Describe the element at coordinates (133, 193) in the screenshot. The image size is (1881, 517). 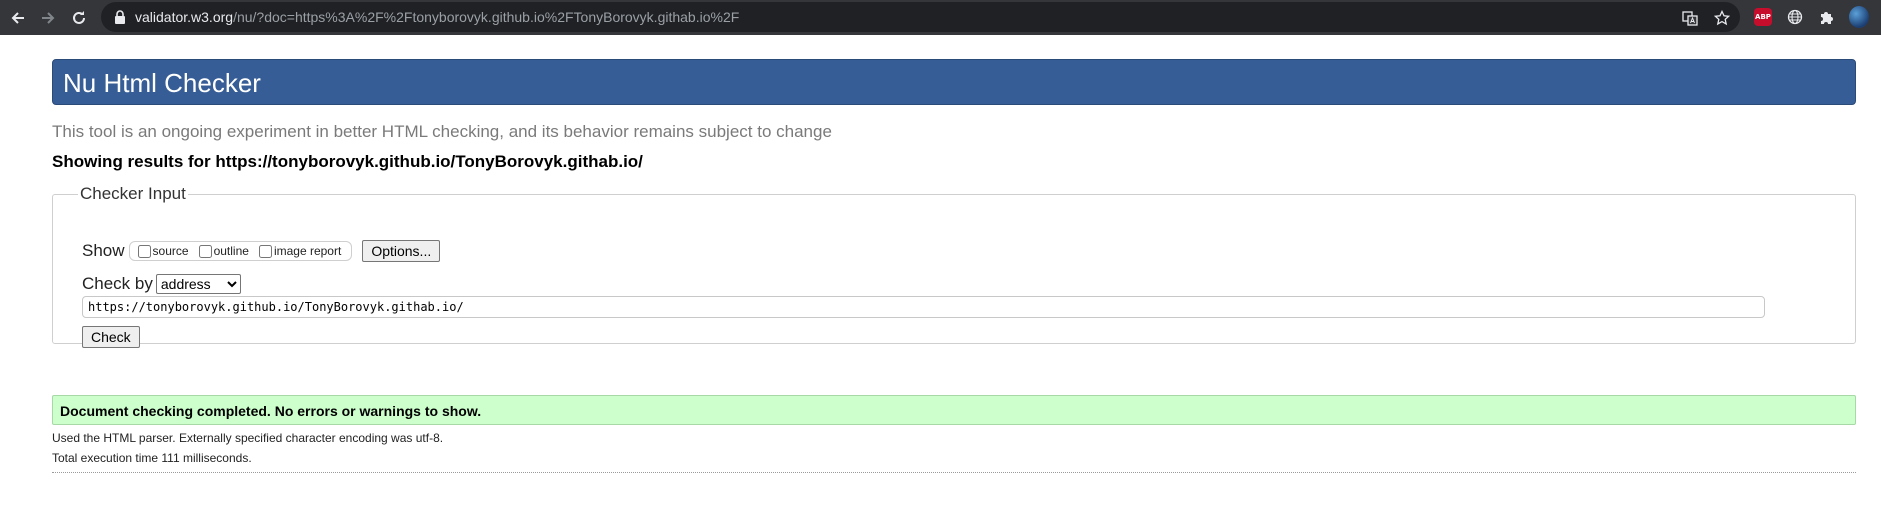
I see `checker-input-legend: Checker Input` at that location.